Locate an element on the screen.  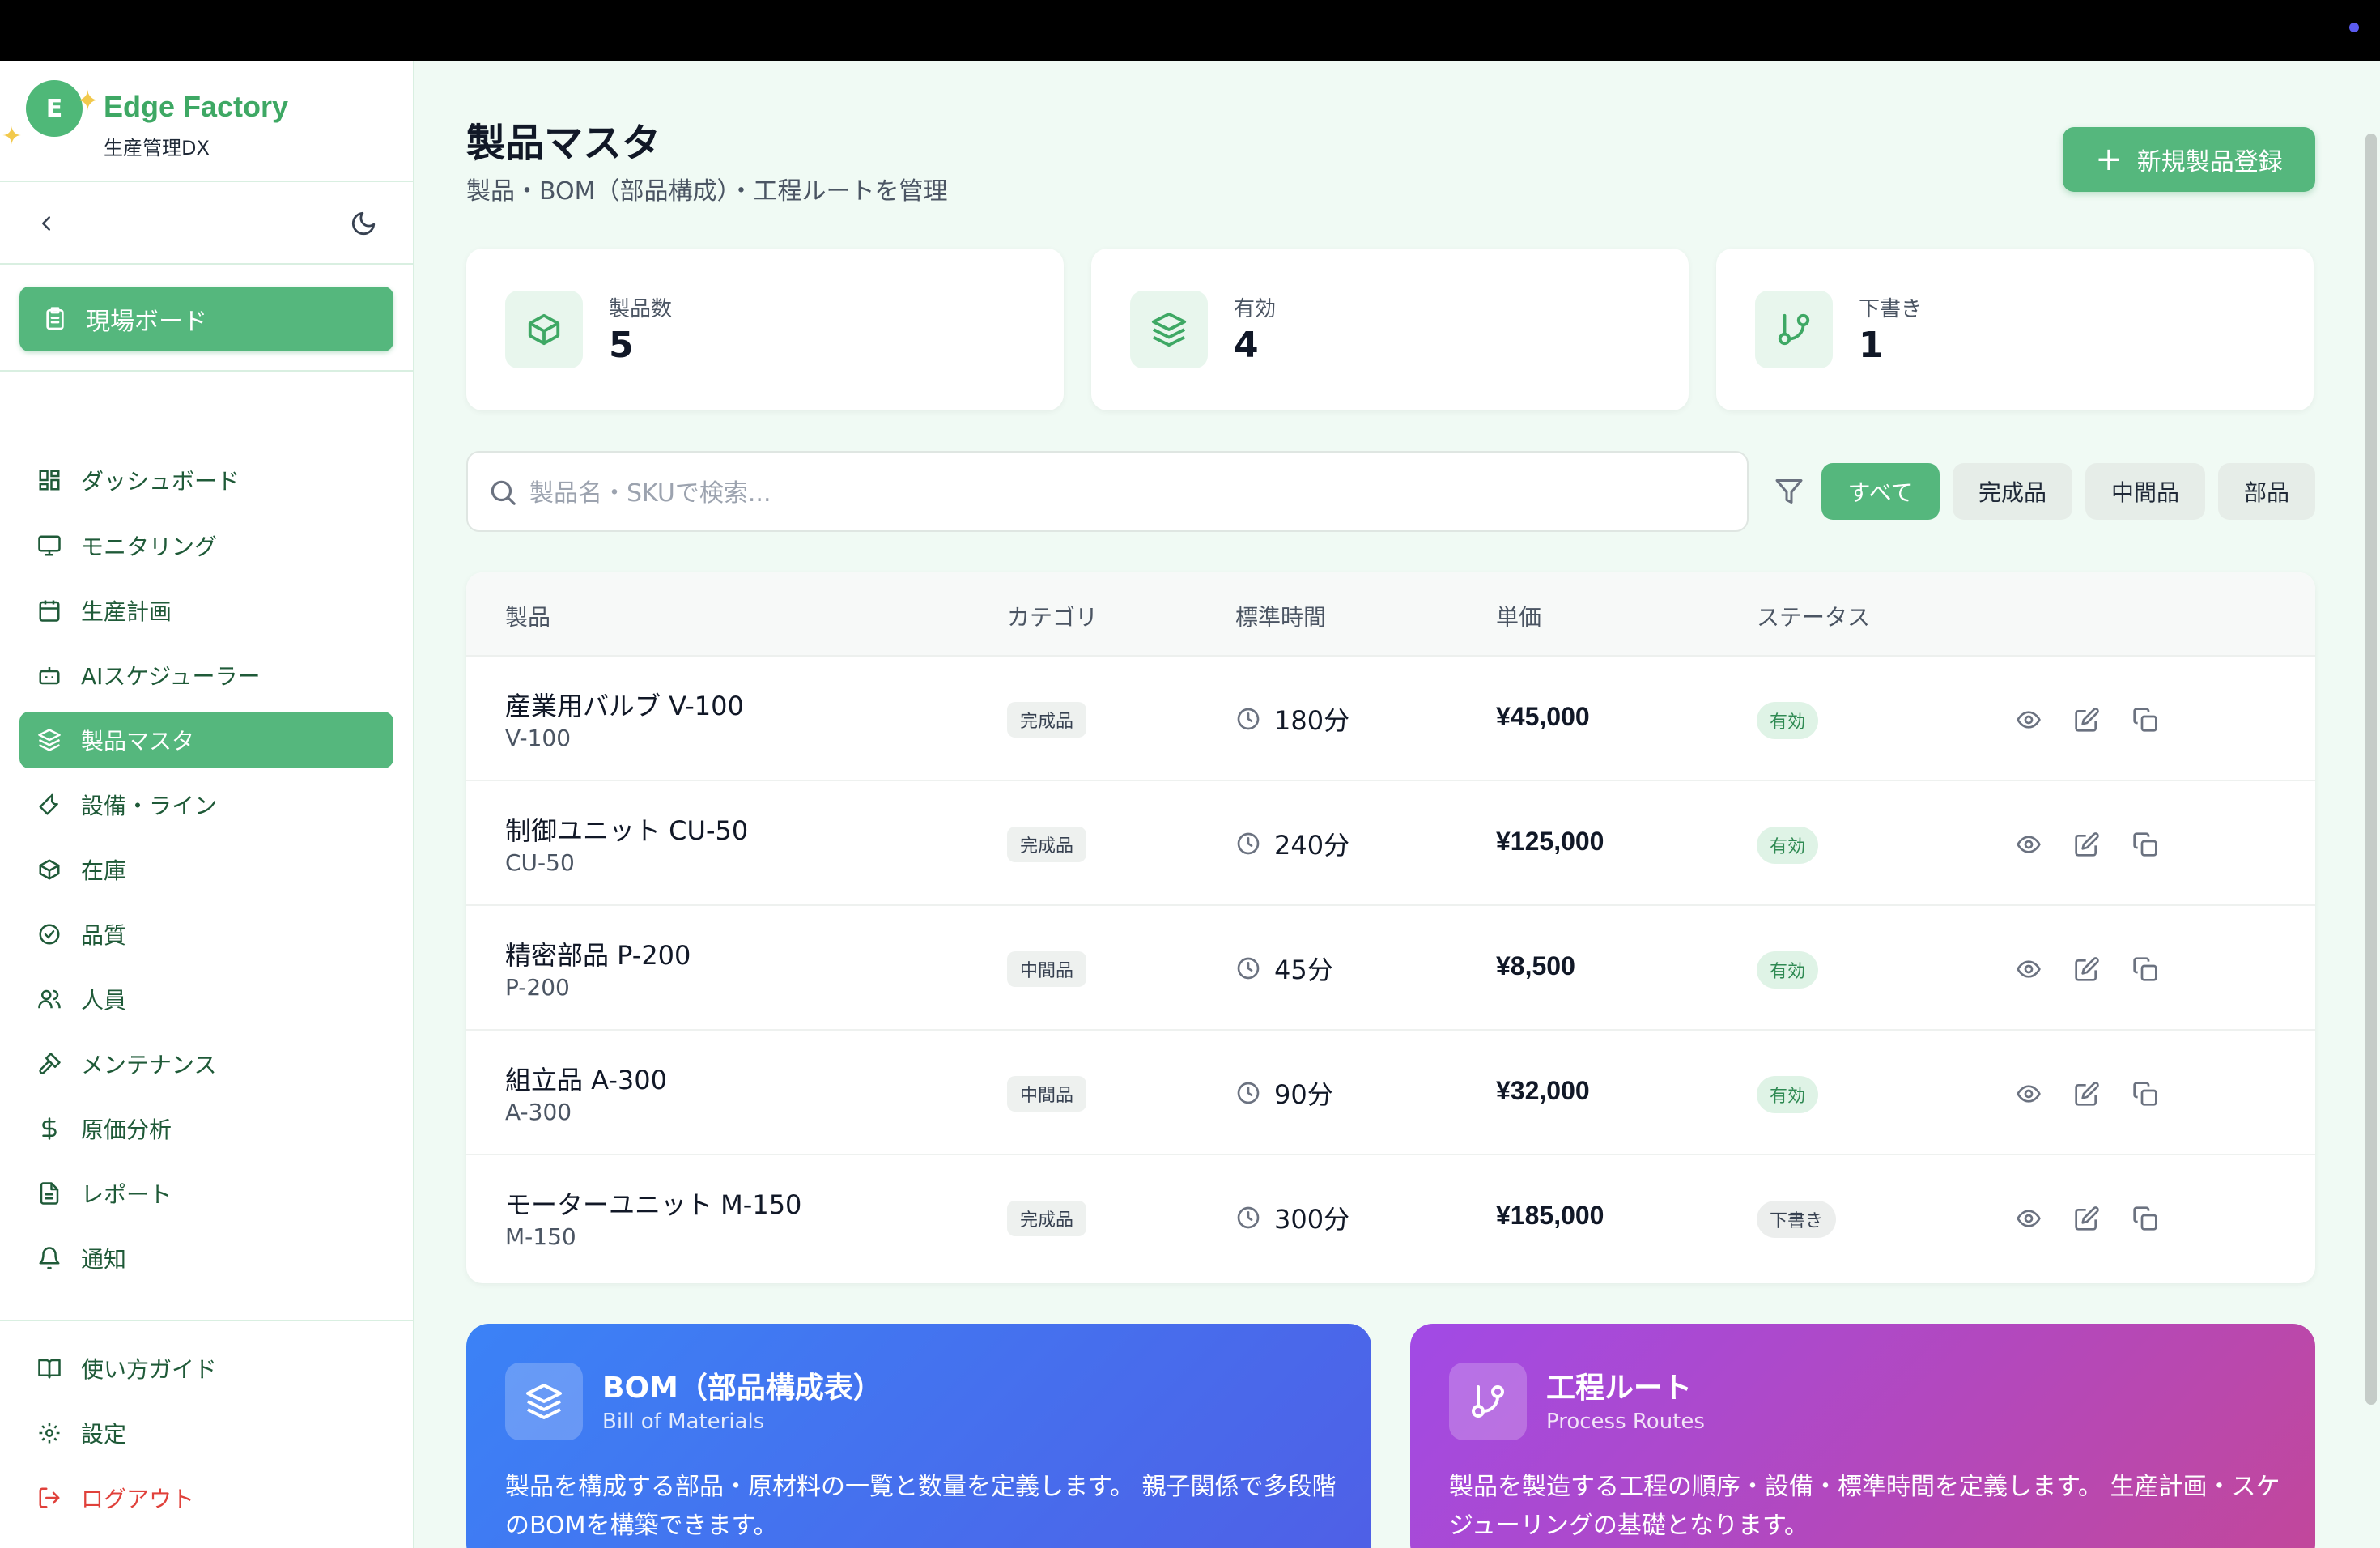
search-input is located at coordinates (1128, 493).